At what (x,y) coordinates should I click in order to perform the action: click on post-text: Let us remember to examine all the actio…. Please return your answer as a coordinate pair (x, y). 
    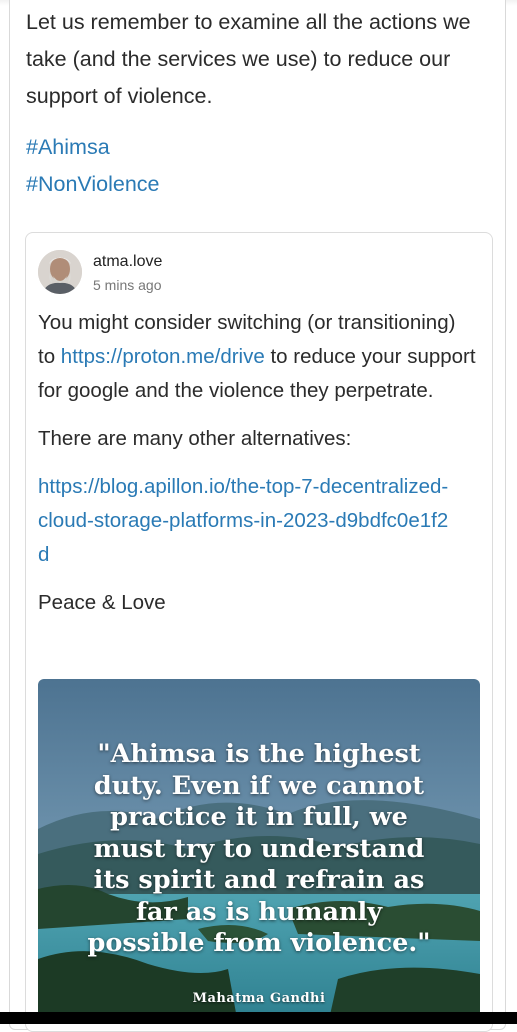
    Looking at the image, I should click on (248, 59).